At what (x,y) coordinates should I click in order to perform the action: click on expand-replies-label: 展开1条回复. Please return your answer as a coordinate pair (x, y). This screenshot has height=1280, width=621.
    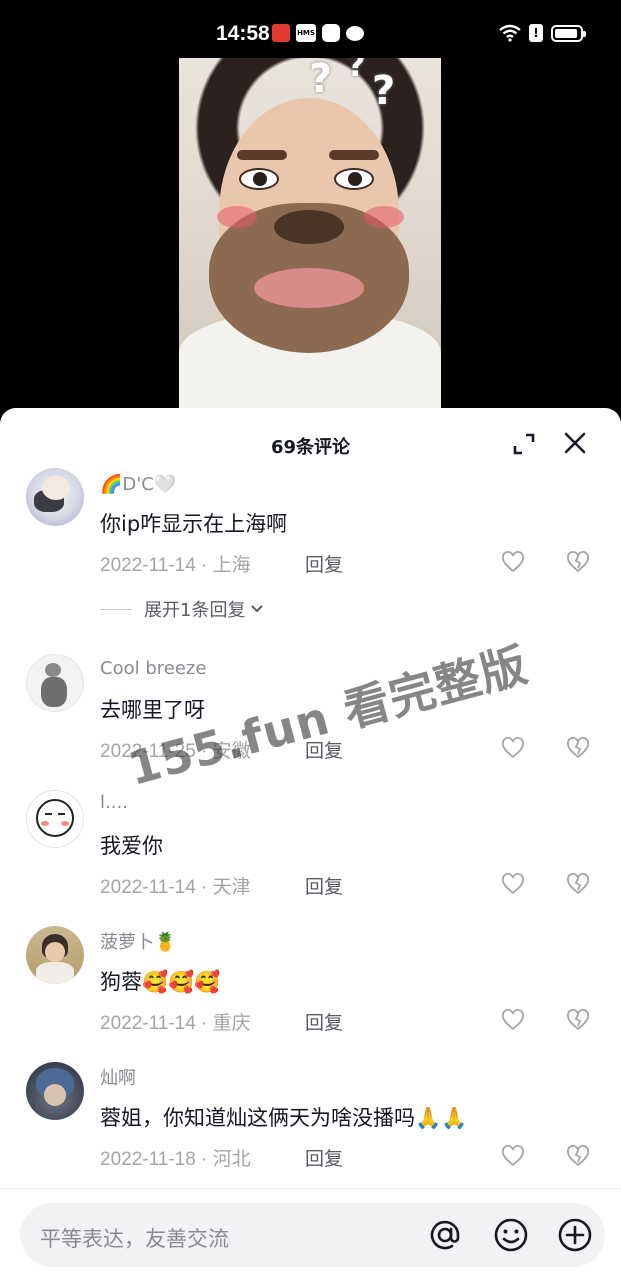
    Looking at the image, I should click on (195, 610).